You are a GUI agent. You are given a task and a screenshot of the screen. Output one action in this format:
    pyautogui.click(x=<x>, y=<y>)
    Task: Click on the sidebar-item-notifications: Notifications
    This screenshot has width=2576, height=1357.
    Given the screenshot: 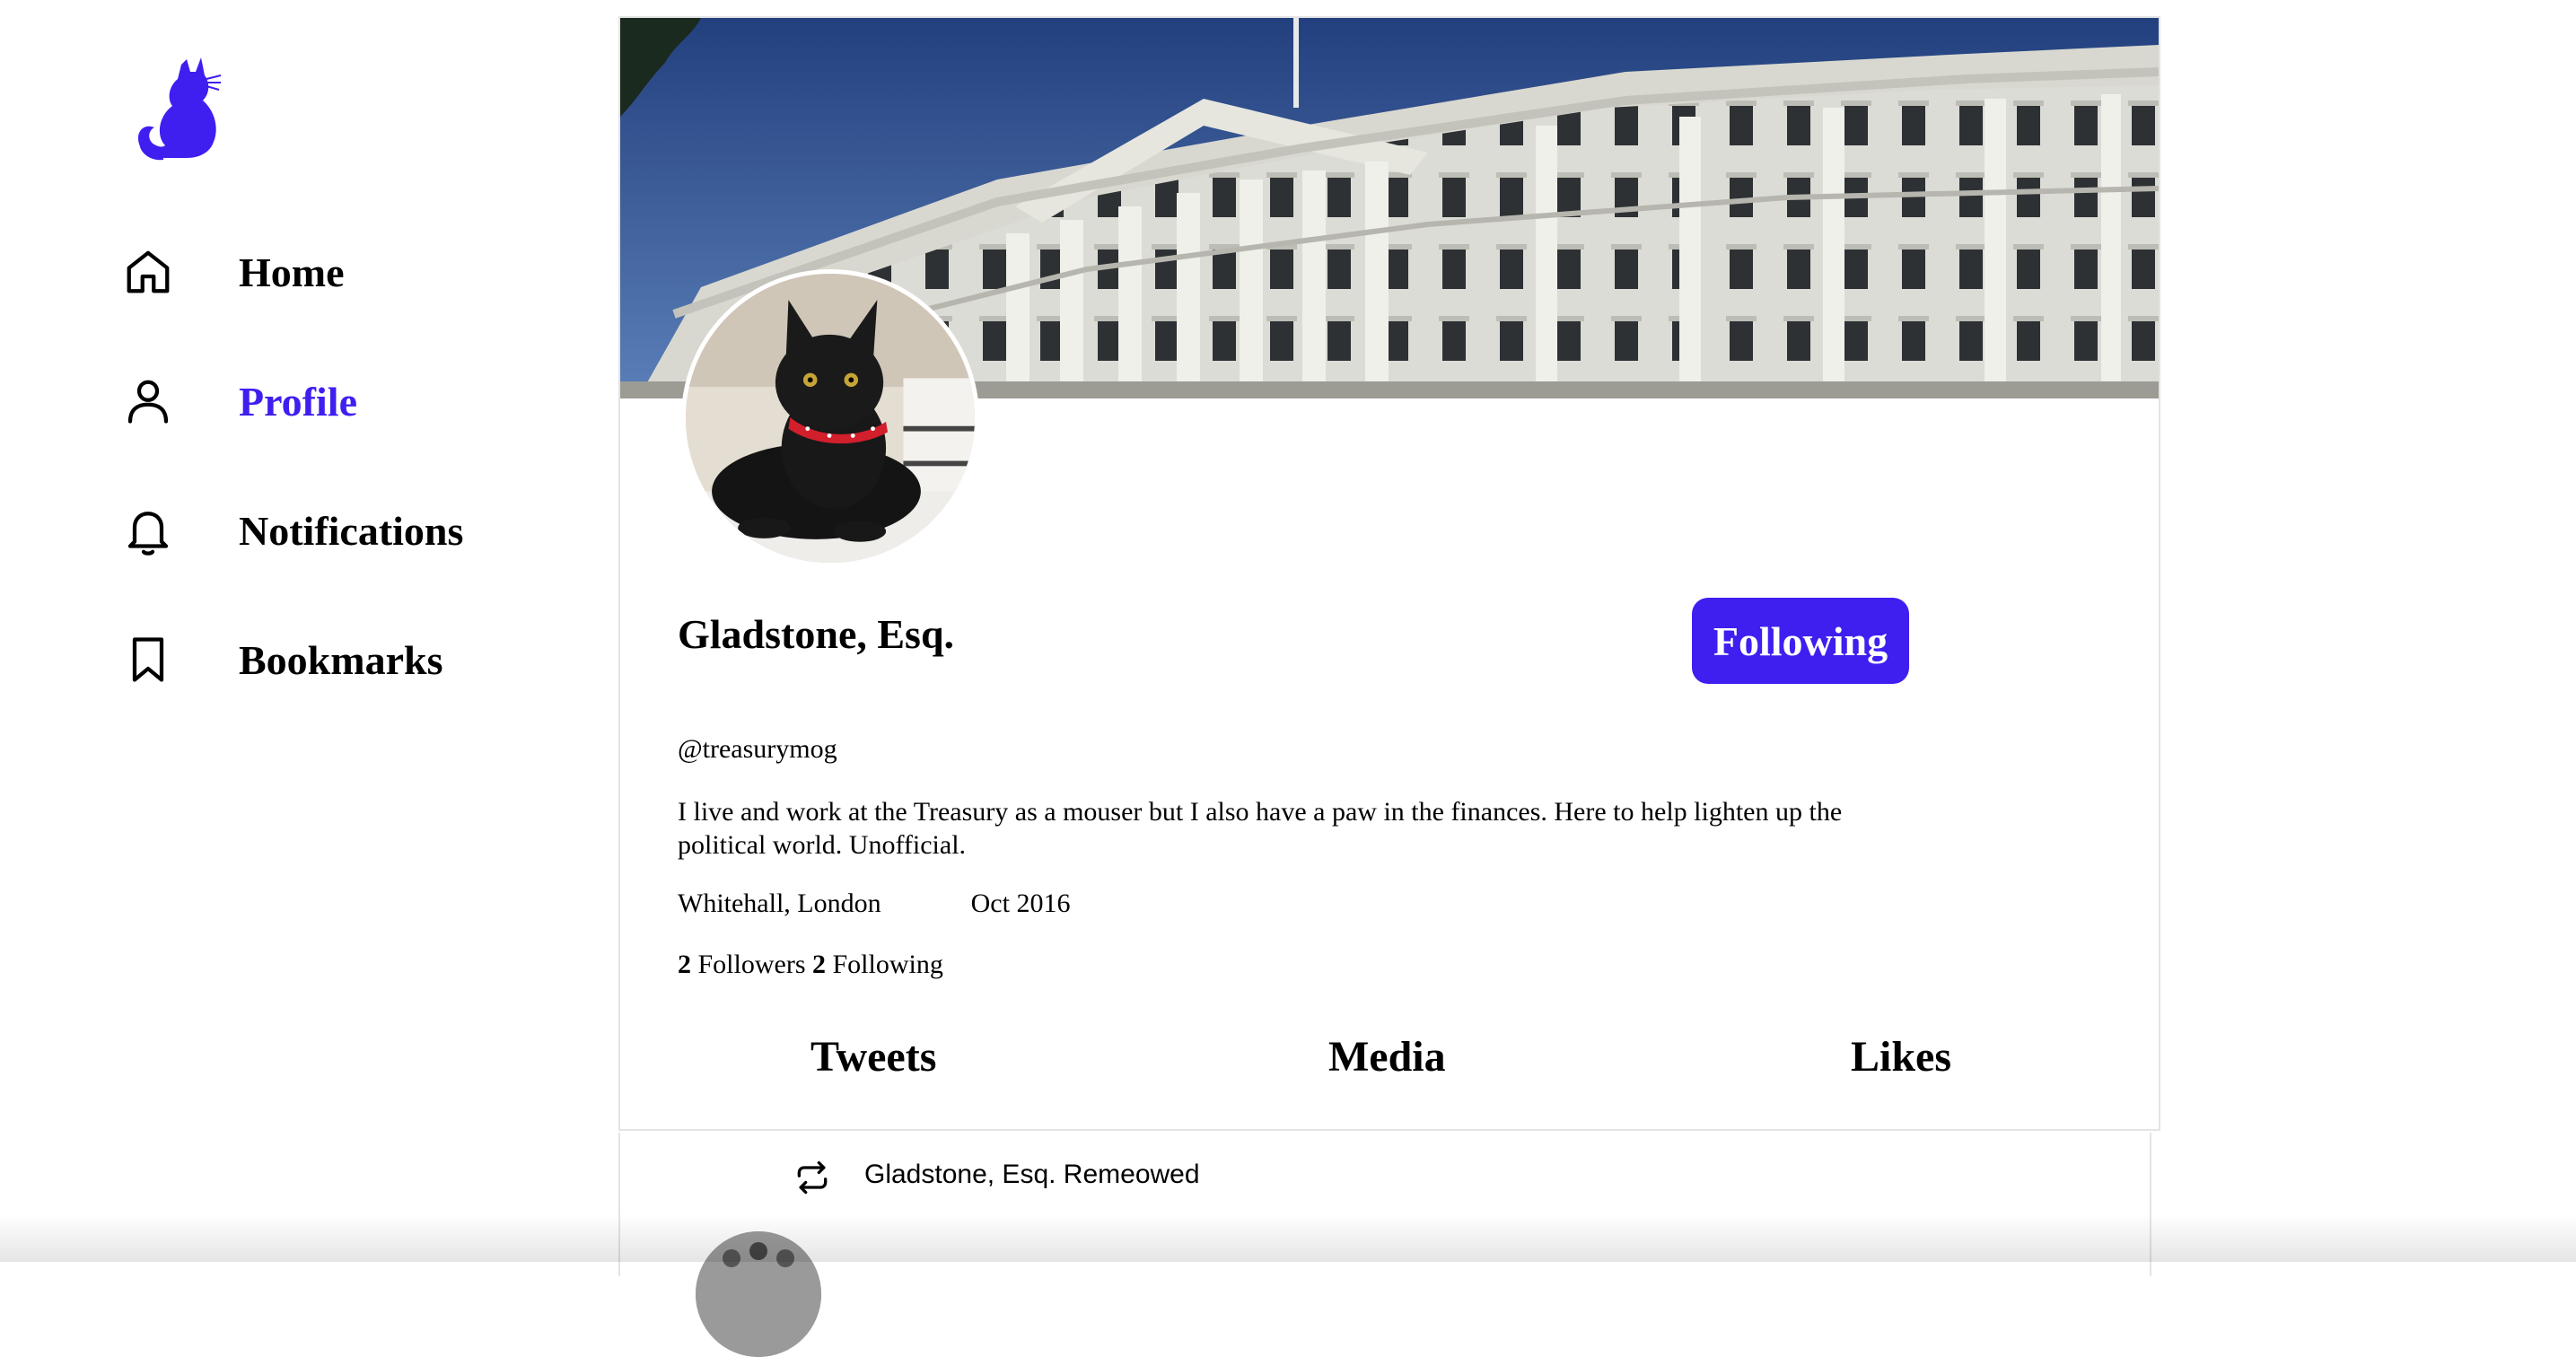 What is the action you would take?
    pyautogui.click(x=290, y=530)
    